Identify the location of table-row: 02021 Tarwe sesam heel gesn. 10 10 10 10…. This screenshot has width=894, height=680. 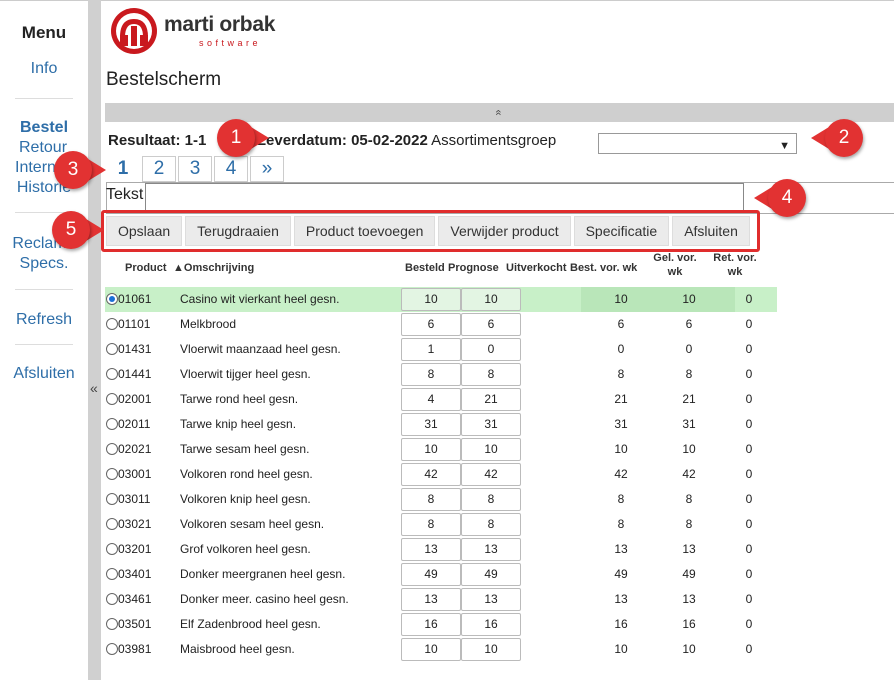
(441, 449).